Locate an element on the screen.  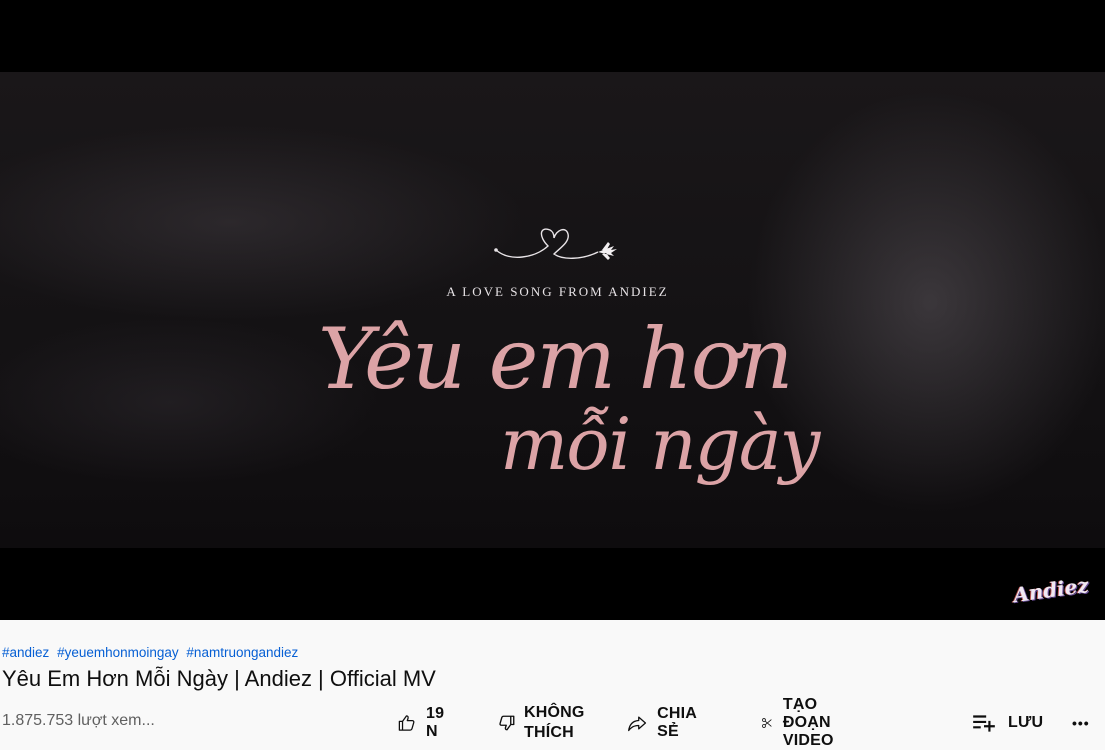
share-label: CHIA SẺ is located at coordinates (677, 722).